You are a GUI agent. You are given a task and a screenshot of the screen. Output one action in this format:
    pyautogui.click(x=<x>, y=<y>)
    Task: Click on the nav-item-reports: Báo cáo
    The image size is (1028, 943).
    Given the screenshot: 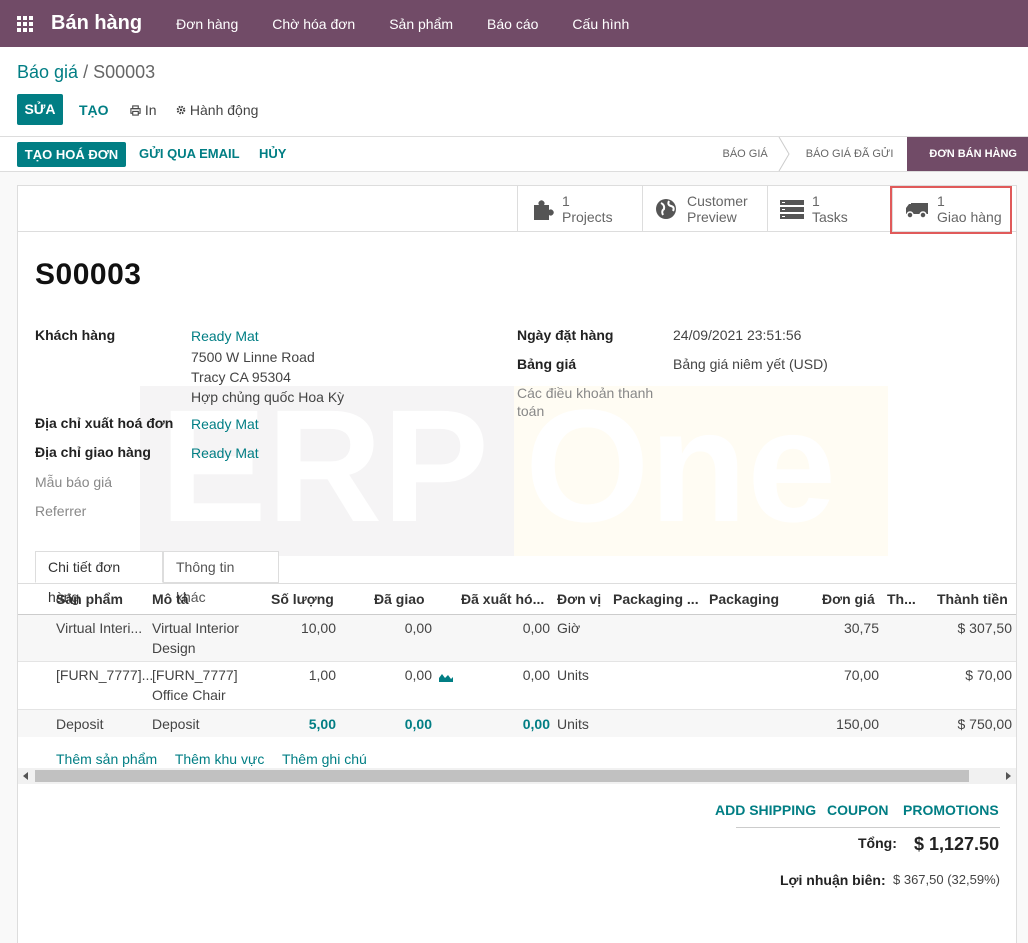 What is the action you would take?
    pyautogui.click(x=512, y=24)
    